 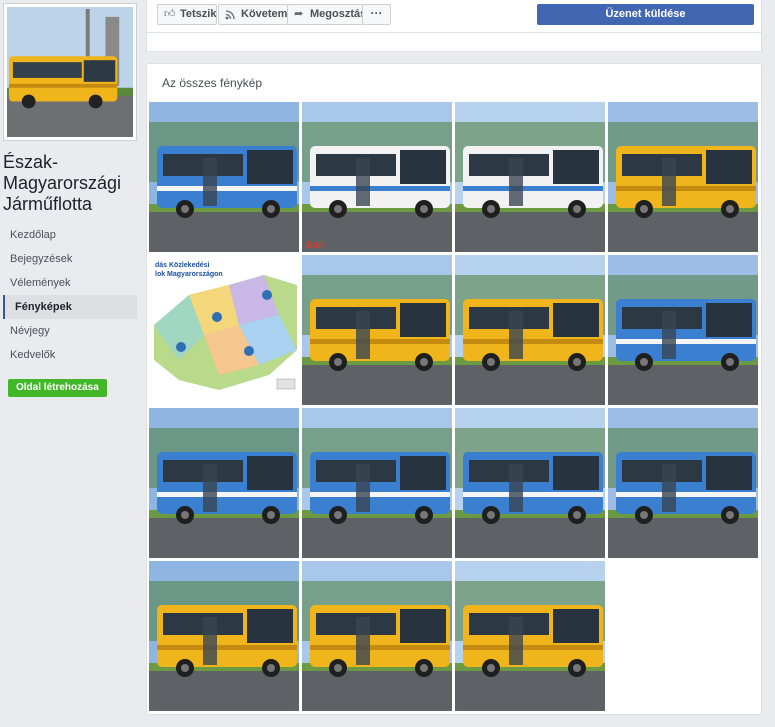 I want to click on profile-bus-image, so click(x=70, y=72).